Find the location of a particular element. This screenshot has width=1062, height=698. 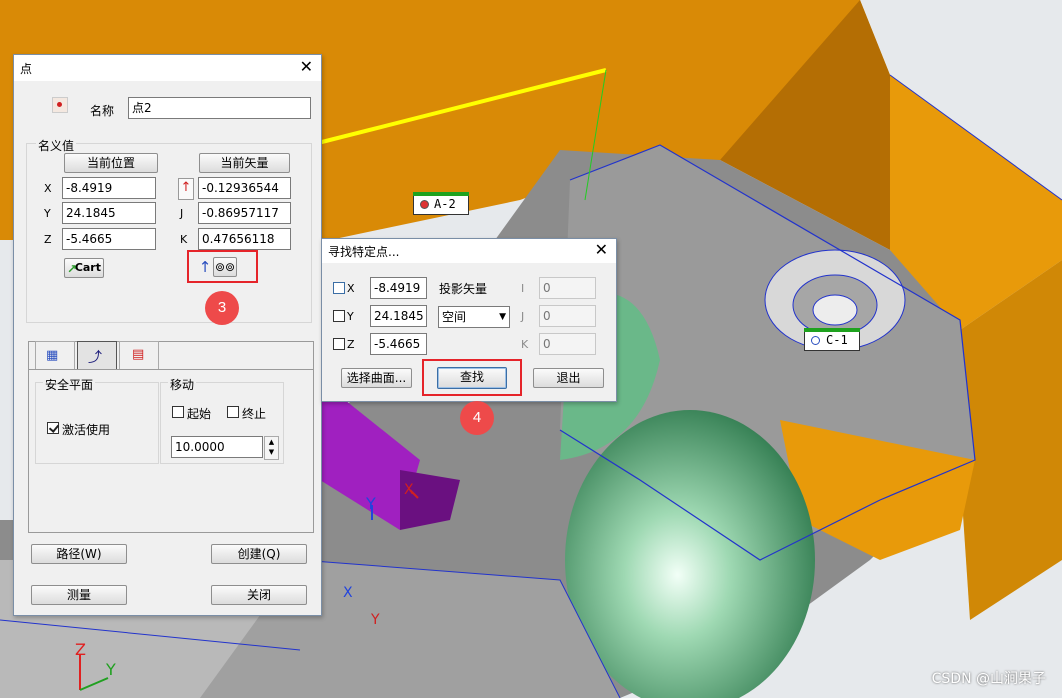

create-button: 创建(Q) is located at coordinates (259, 554).